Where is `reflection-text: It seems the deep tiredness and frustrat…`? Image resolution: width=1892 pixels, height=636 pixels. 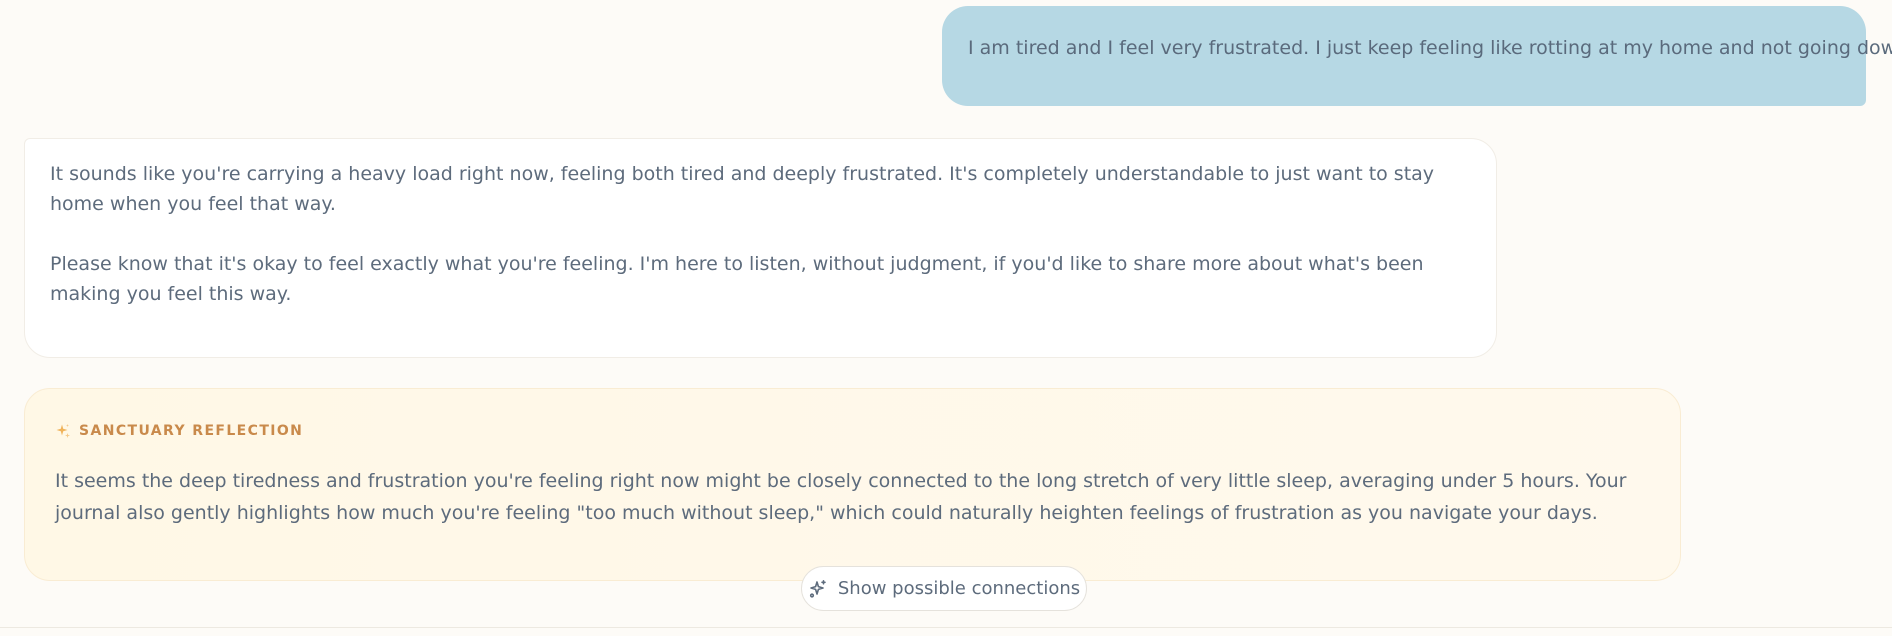 reflection-text: It seems the deep tiredness and frustrat… is located at coordinates (841, 497).